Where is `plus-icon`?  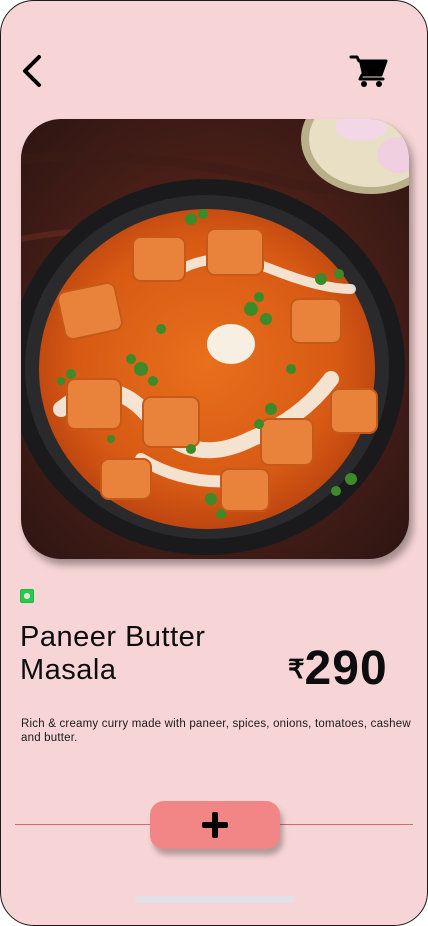
plus-icon is located at coordinates (215, 825).